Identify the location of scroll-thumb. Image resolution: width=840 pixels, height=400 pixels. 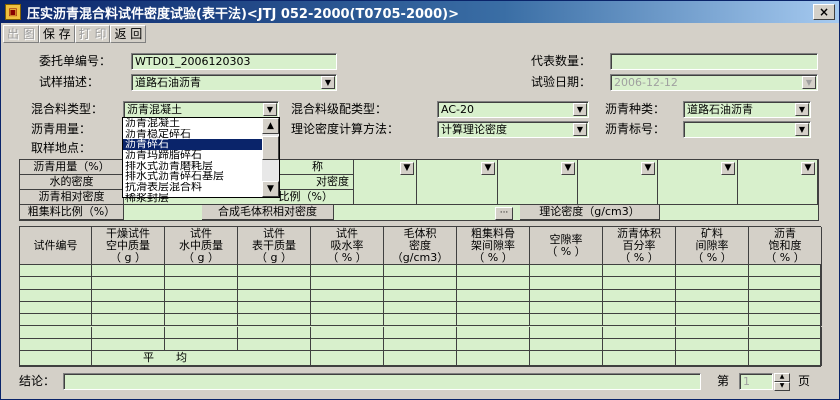
(270, 148).